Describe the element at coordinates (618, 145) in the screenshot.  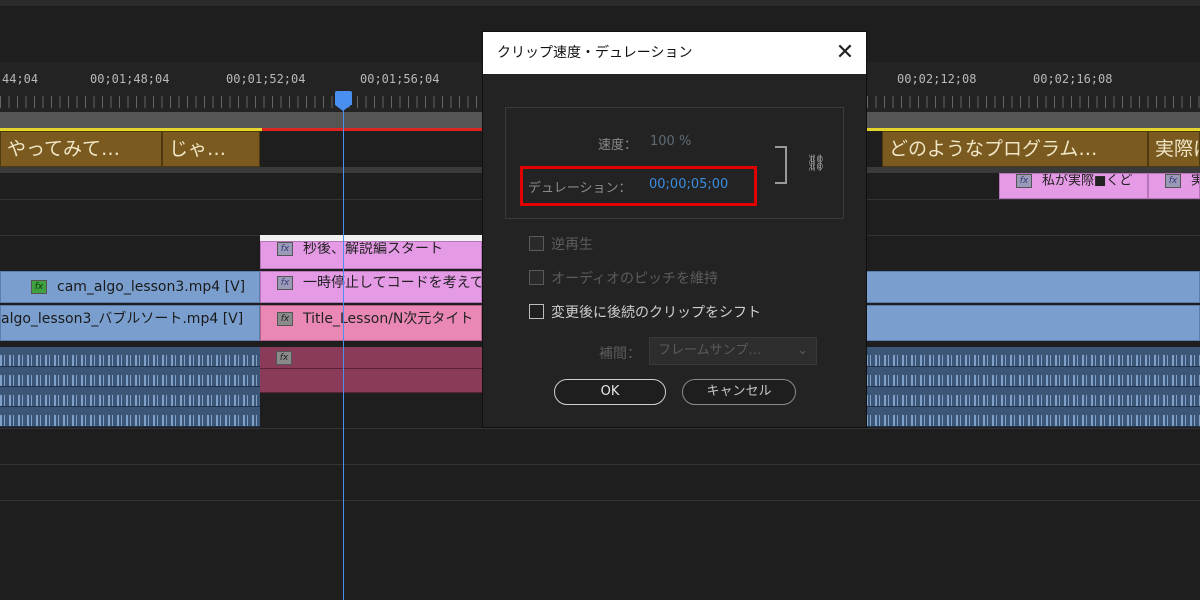
I see `speed-label: 速度：` at that location.